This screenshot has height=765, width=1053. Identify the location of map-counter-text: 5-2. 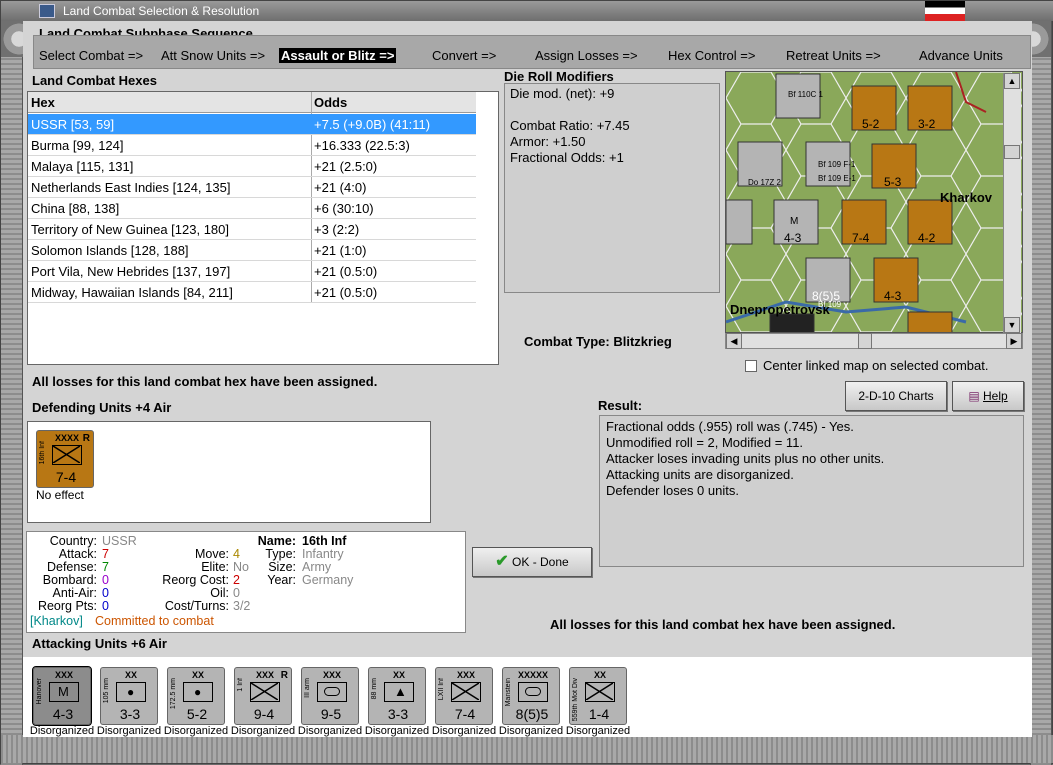
(871, 124).